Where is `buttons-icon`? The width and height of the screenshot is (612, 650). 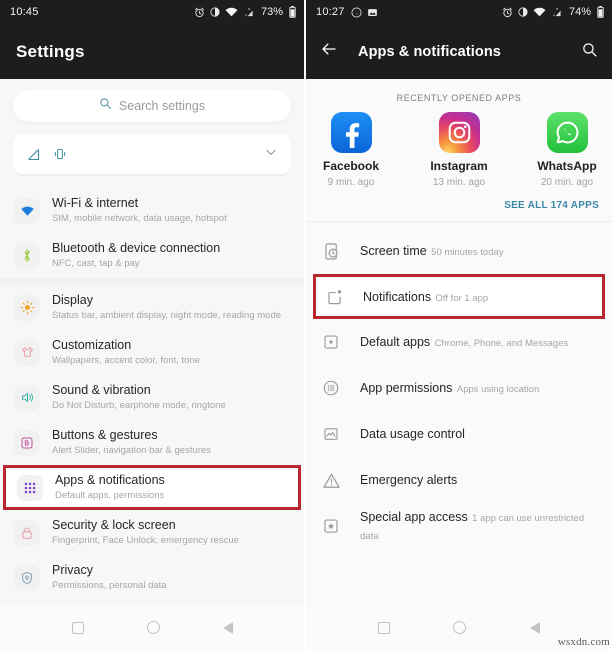 buttons-icon is located at coordinates (27, 442).